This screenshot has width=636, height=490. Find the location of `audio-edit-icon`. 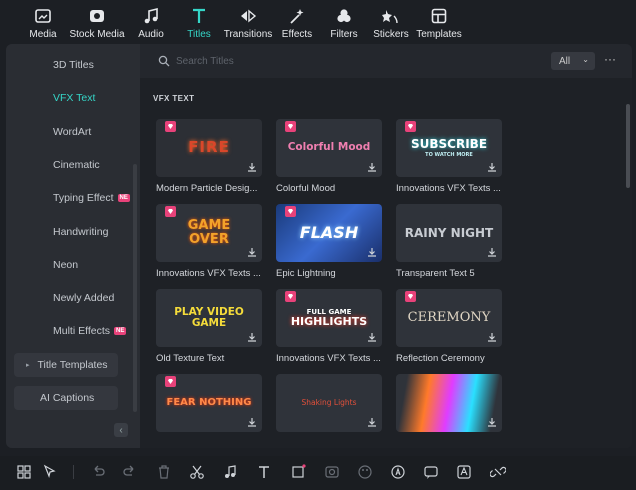

audio-edit-icon is located at coordinates (230, 472).